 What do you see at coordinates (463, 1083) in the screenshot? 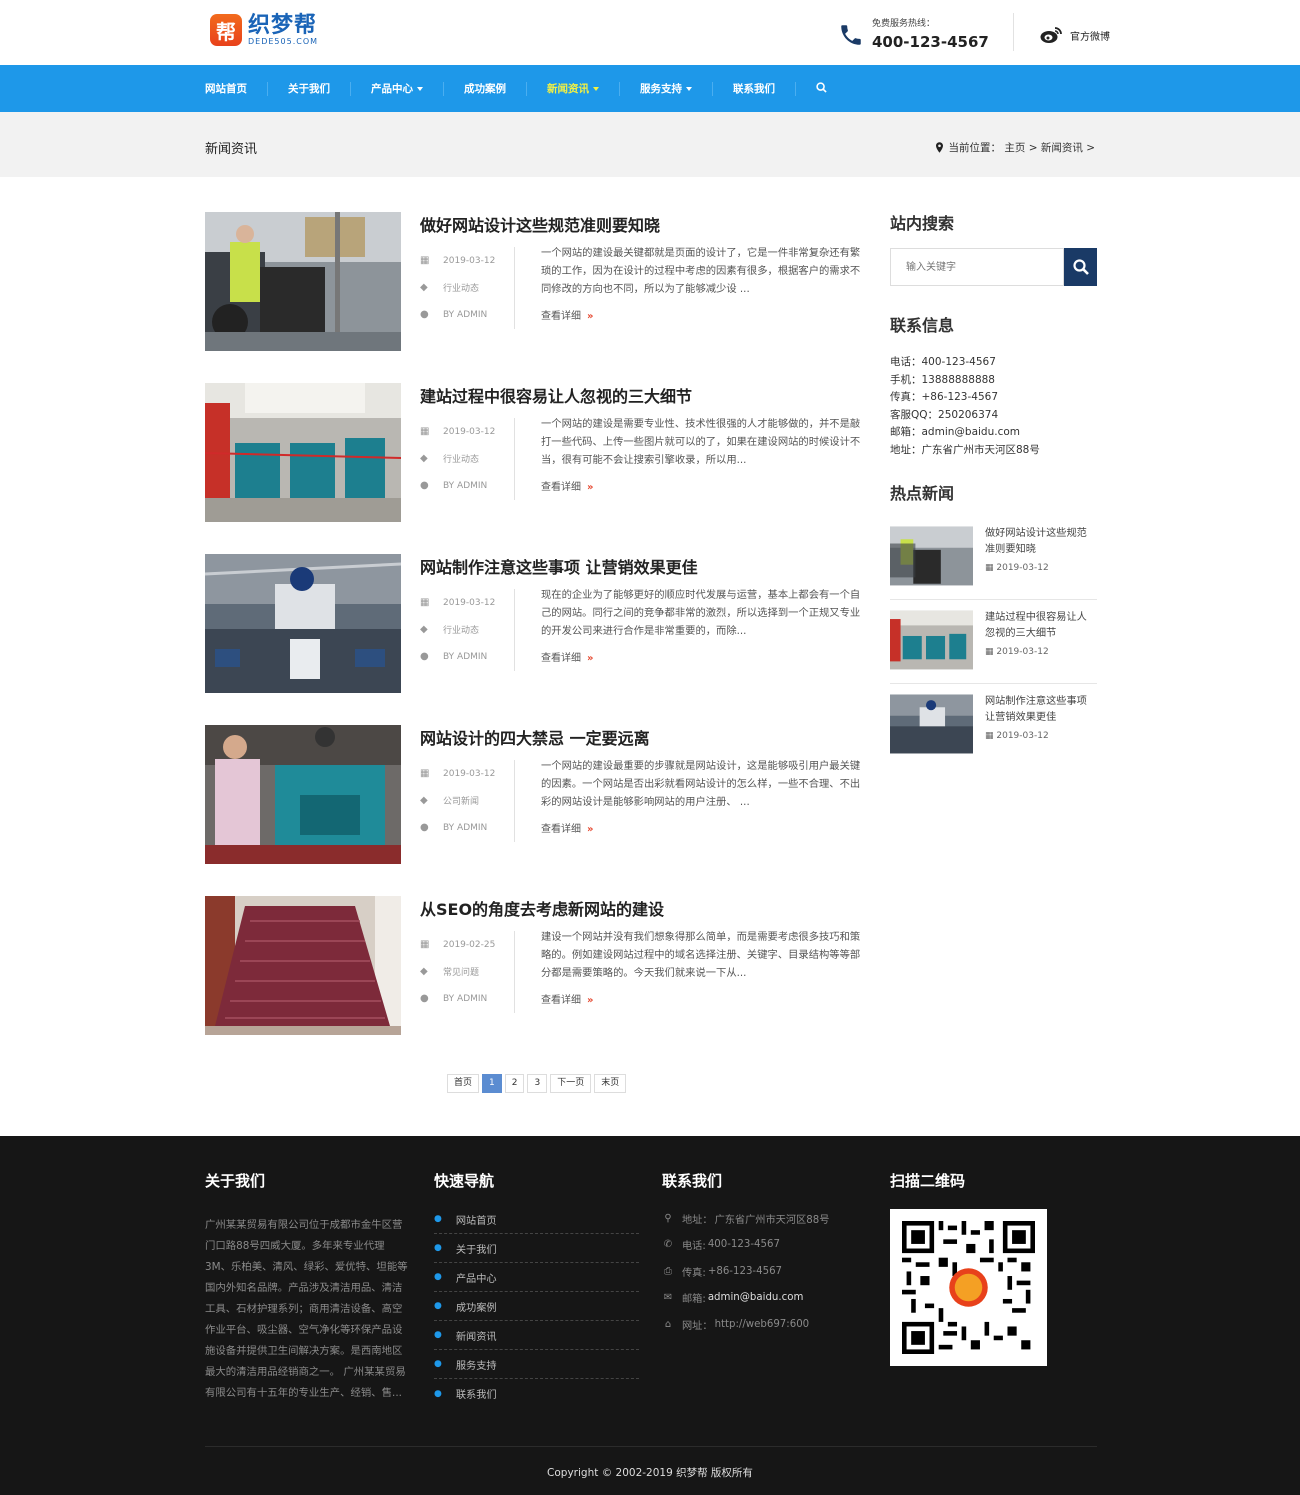
I see `pager-first: 首页` at bounding box center [463, 1083].